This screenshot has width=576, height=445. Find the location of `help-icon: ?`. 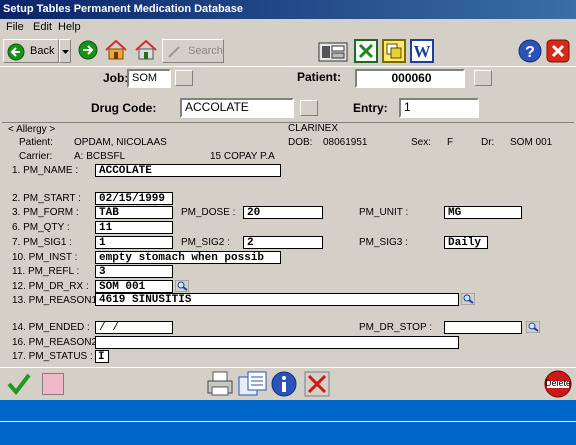

help-icon: ? is located at coordinates (530, 51).